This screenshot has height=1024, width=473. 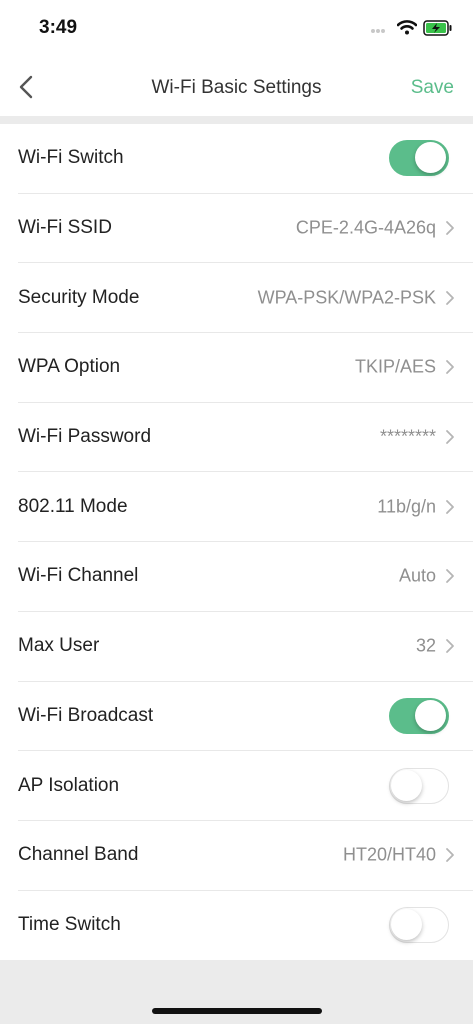 What do you see at coordinates (346, 297) in the screenshot?
I see `setting-value: WPA-PSK/WPA2-PSK` at bounding box center [346, 297].